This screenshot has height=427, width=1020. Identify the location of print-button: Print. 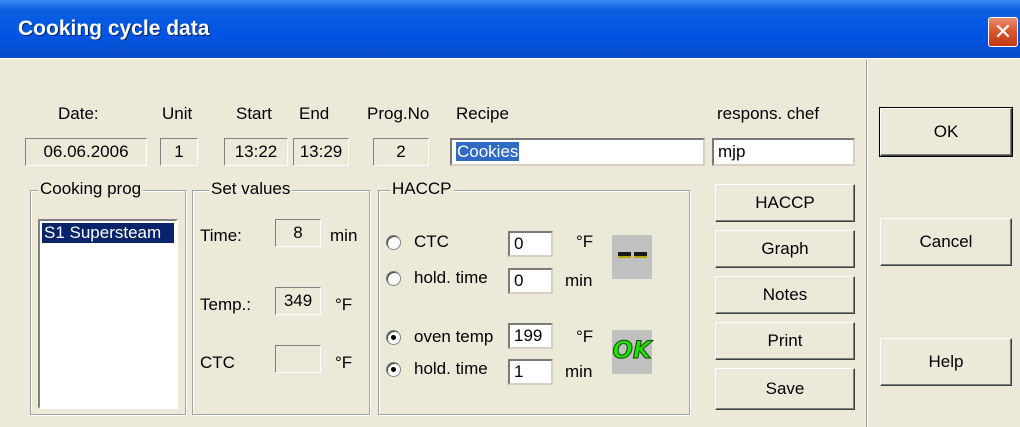
(785, 341).